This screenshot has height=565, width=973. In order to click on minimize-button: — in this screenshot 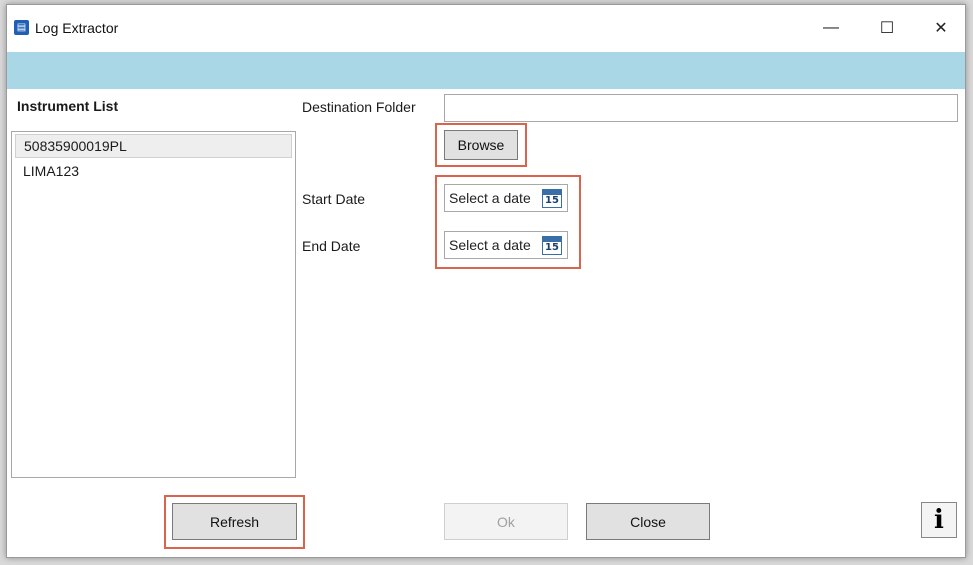, I will do `click(831, 28)`.